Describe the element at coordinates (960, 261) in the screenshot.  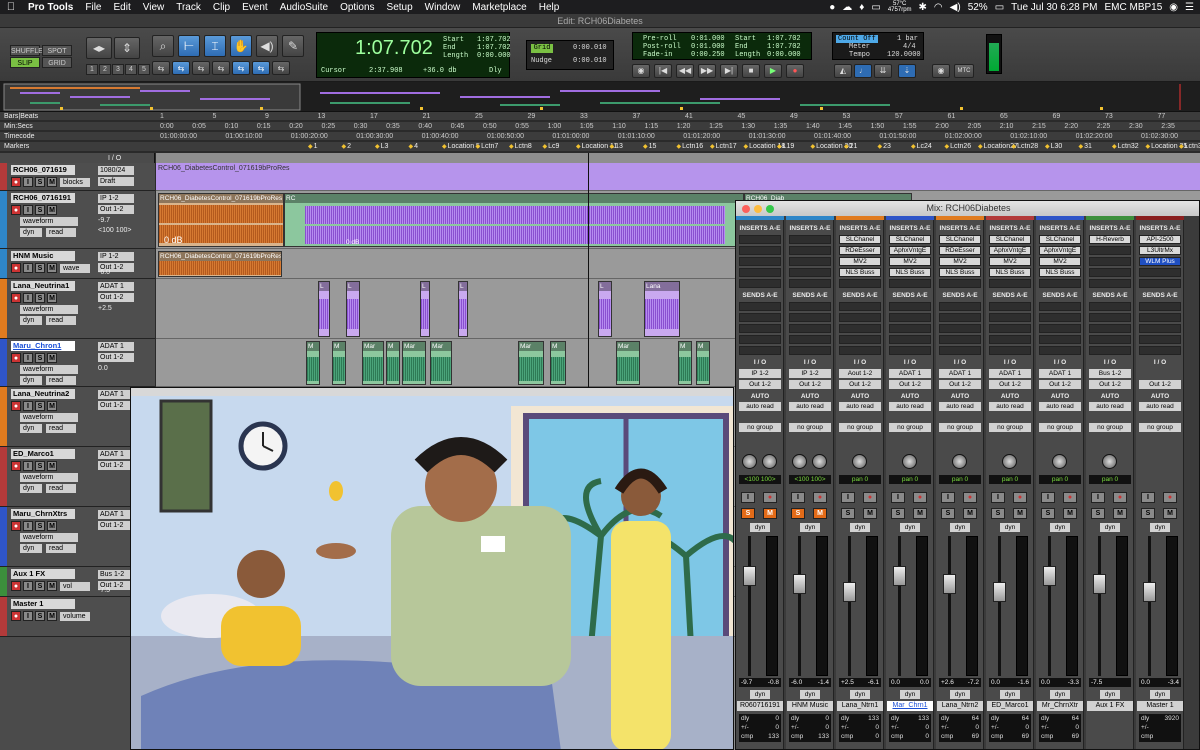
I see `insert-slot: MV2` at that location.